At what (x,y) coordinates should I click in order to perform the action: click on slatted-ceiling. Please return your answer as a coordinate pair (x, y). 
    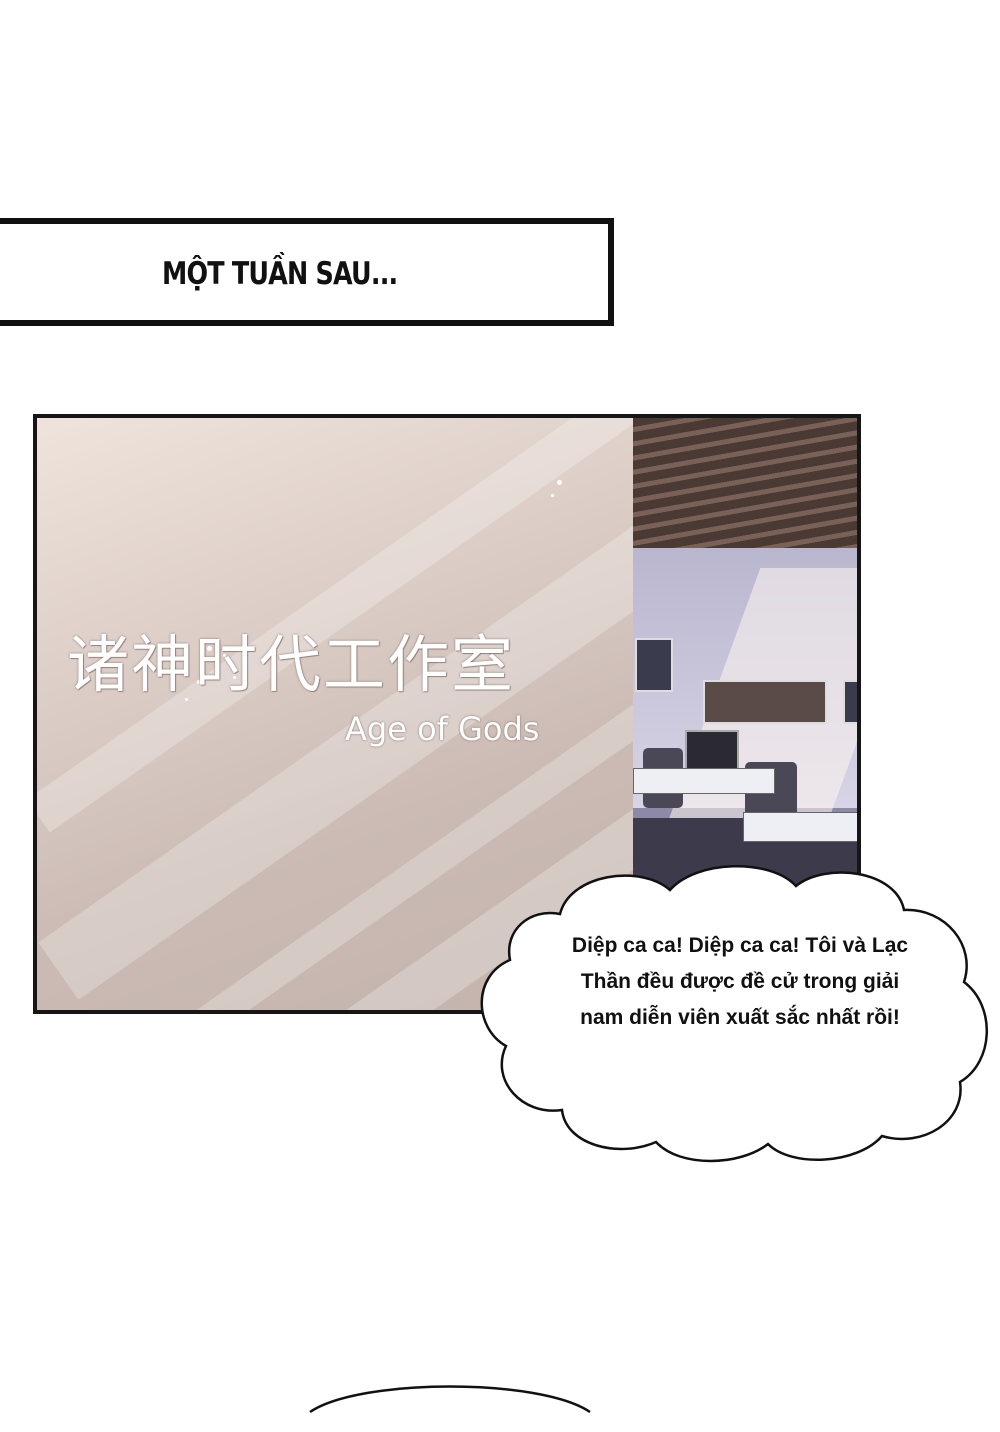
    Looking at the image, I should click on (745, 488).